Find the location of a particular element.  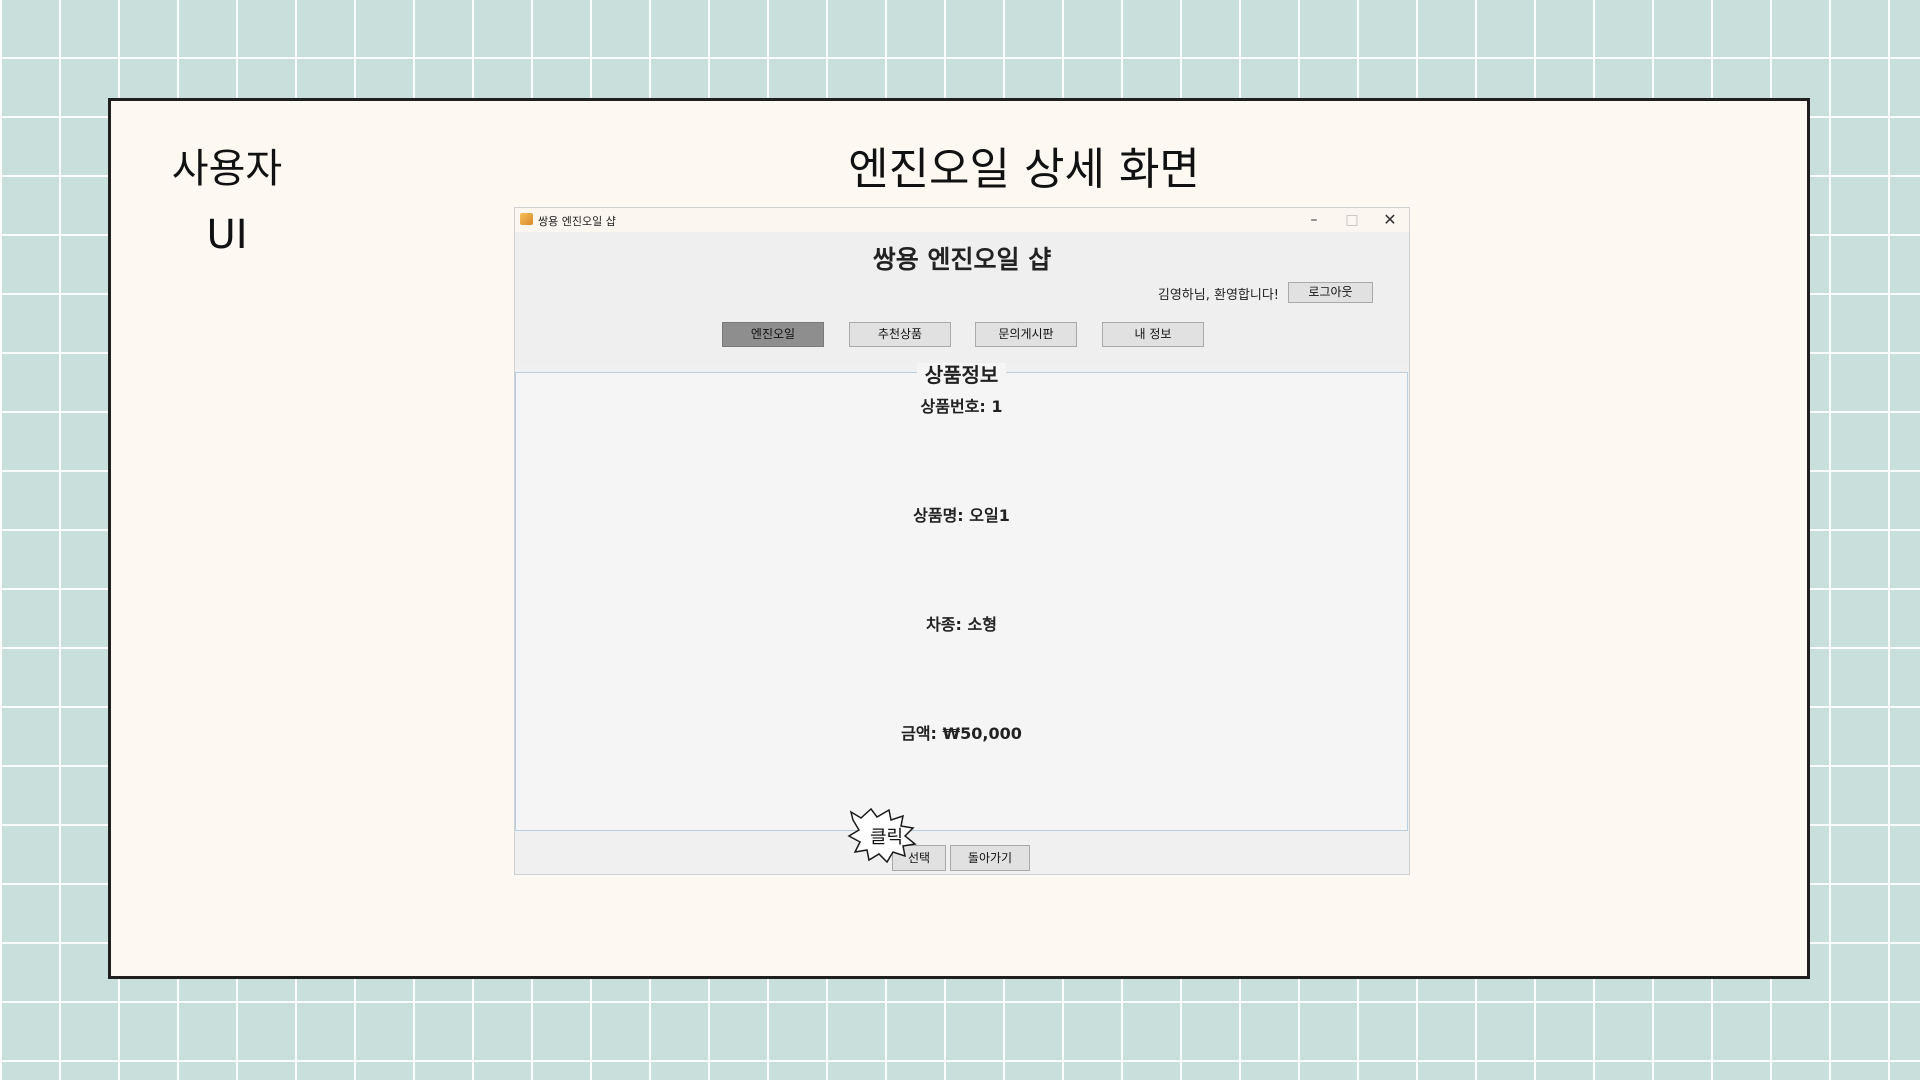

nav-recommended: 추천상품 is located at coordinates (900, 334).